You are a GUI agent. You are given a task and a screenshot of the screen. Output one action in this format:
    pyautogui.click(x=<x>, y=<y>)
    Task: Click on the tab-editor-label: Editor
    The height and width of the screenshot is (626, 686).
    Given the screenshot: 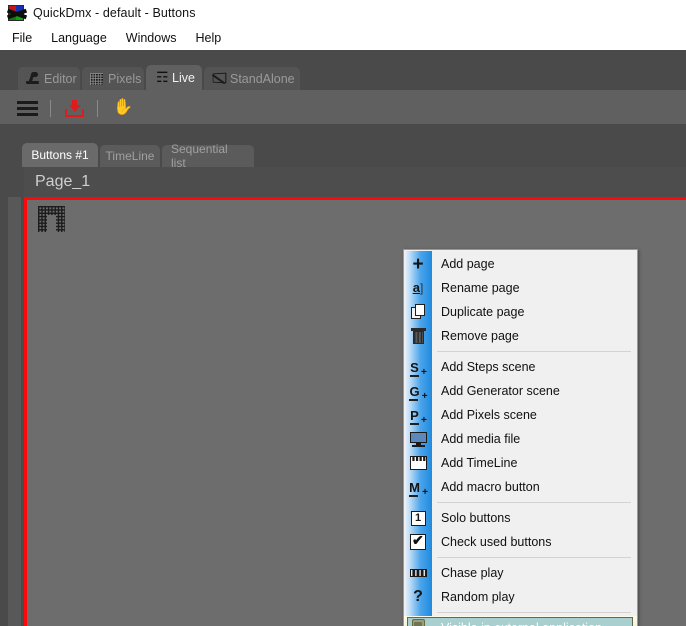 What is the action you would take?
    pyautogui.click(x=60, y=78)
    